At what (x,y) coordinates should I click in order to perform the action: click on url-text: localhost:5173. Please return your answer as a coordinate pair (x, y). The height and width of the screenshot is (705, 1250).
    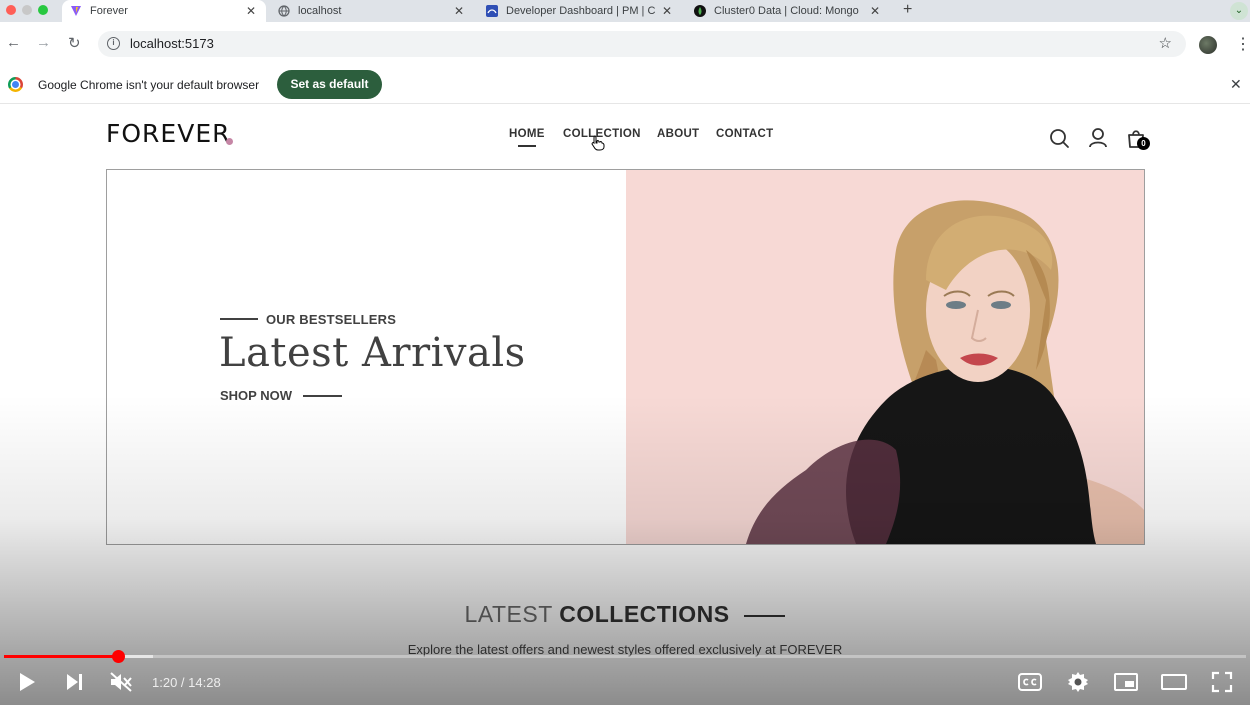
    Looking at the image, I should click on (172, 43).